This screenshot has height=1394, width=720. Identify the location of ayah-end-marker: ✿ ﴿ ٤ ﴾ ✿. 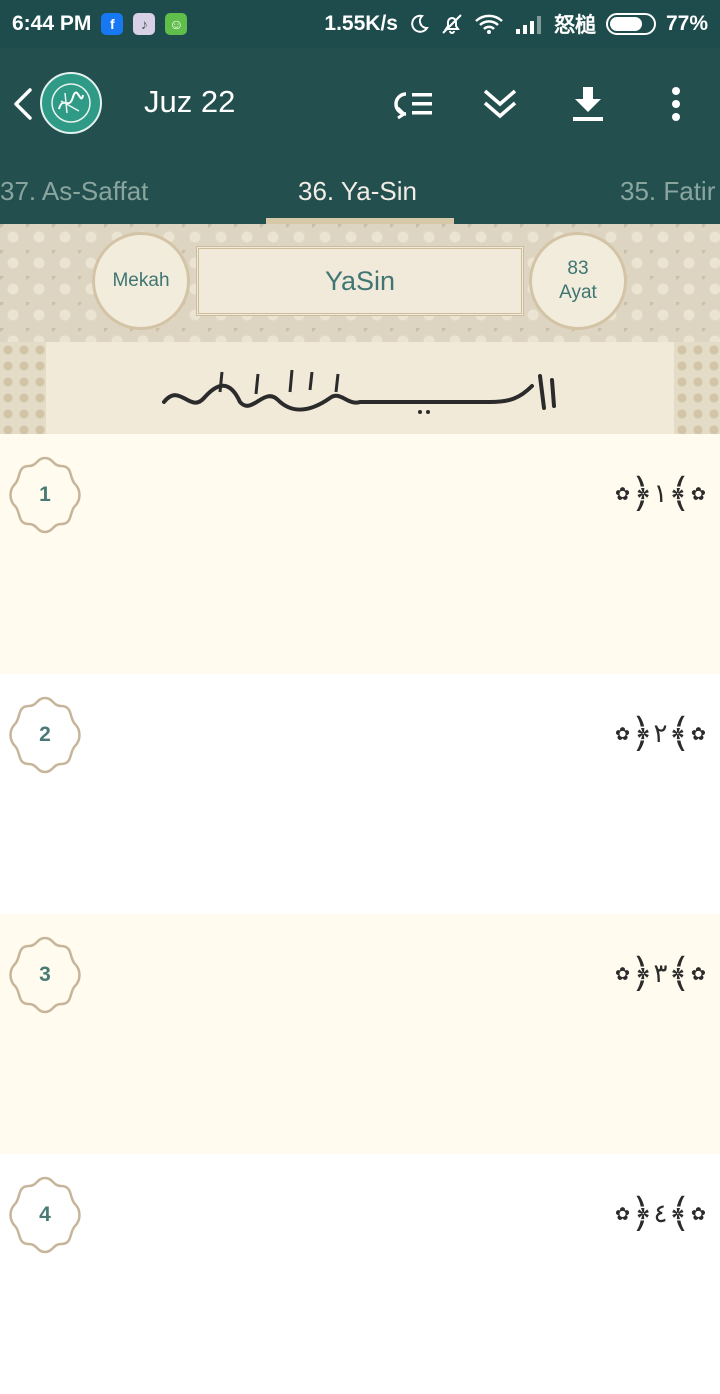
(660, 1214).